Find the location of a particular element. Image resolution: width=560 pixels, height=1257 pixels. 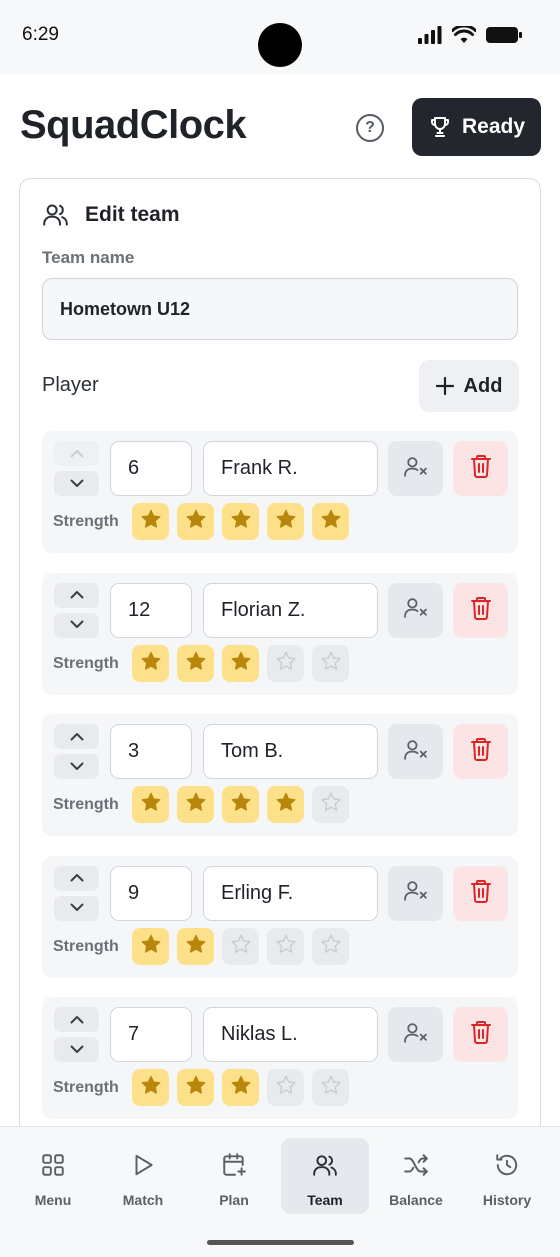

player-row: 12 Florian Z. Strength is located at coordinates (280, 633).